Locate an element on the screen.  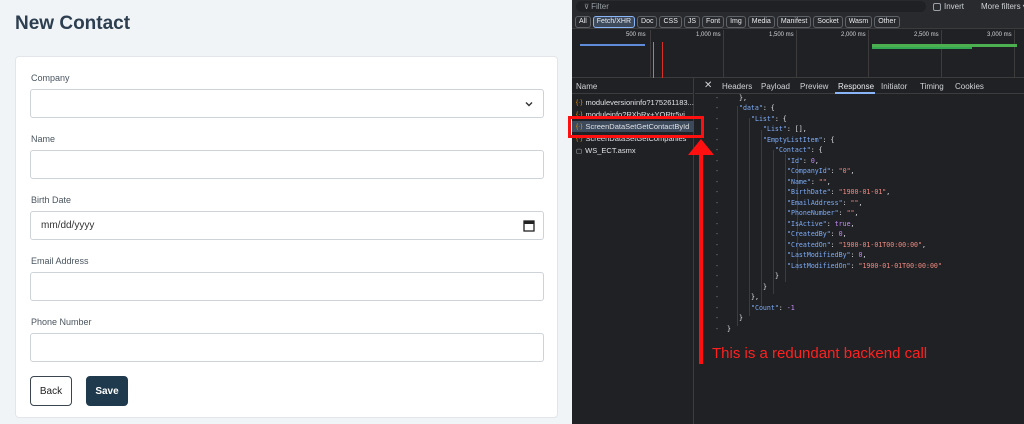
calendar-icon is located at coordinates (529, 225).